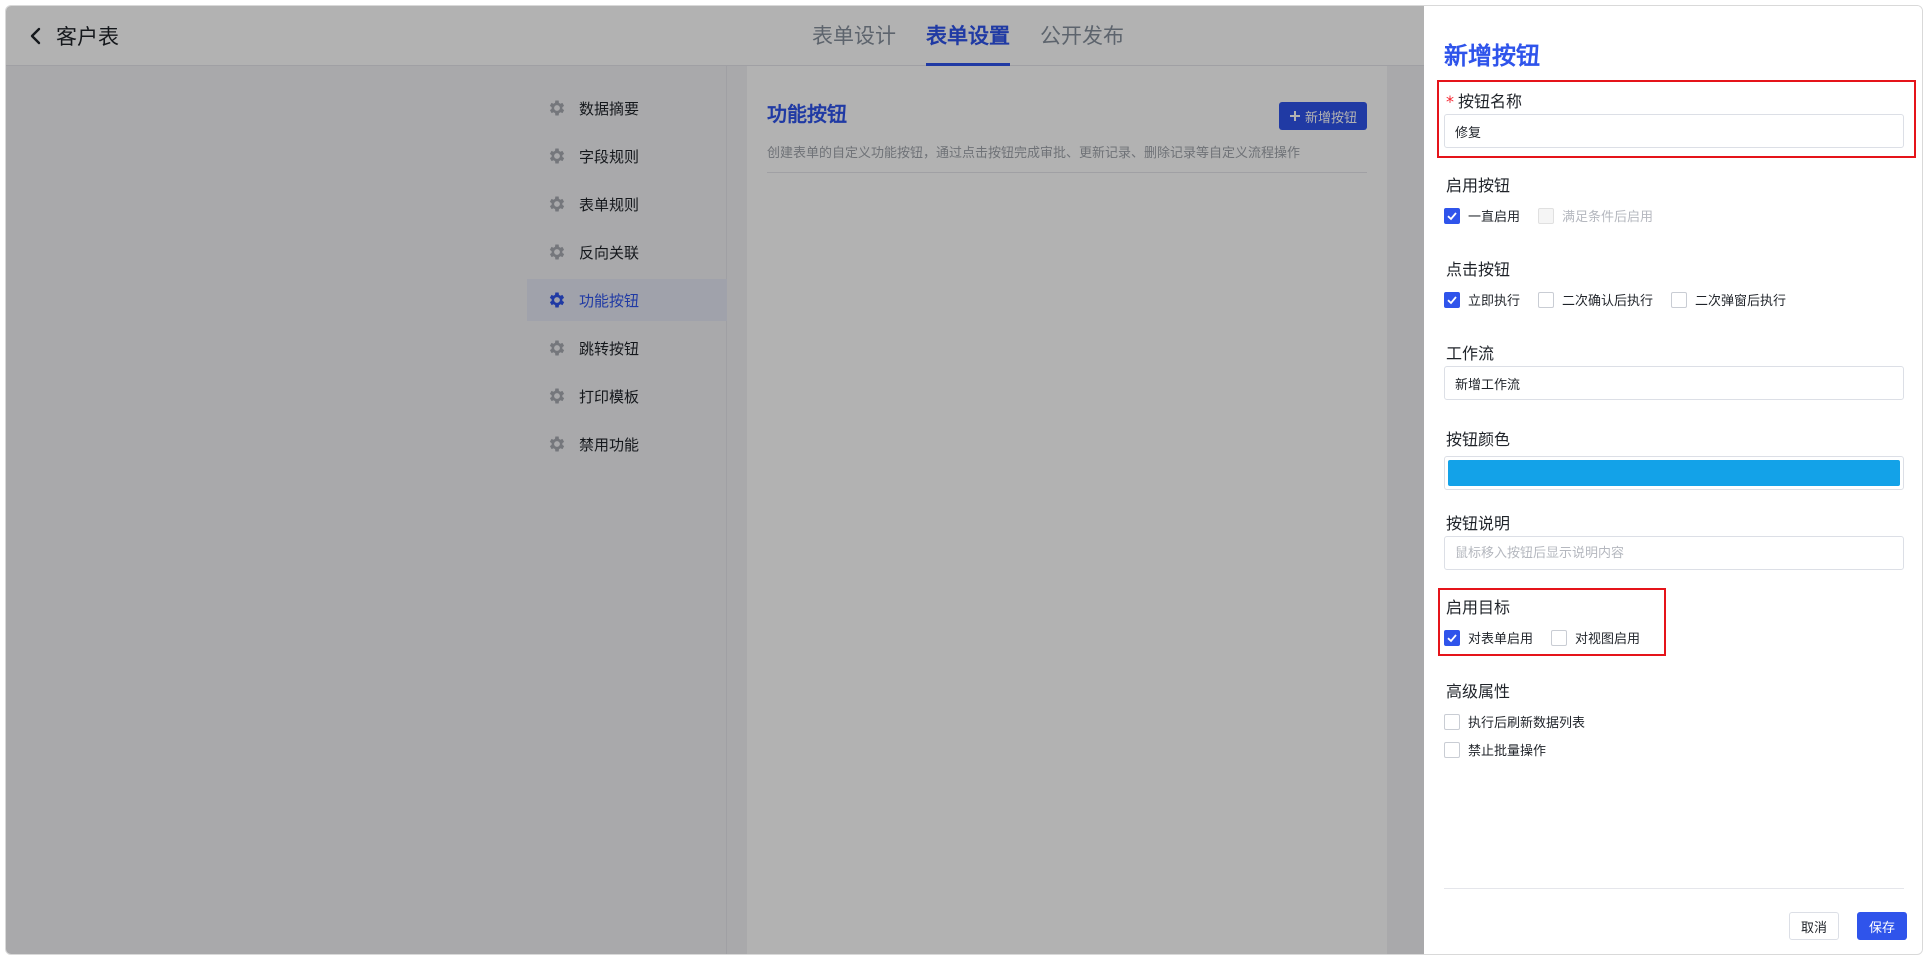 The height and width of the screenshot is (960, 1928). Describe the element at coordinates (1595, 637) in the screenshot. I see `checkbox-enable-for-view: 对视图启用` at that location.